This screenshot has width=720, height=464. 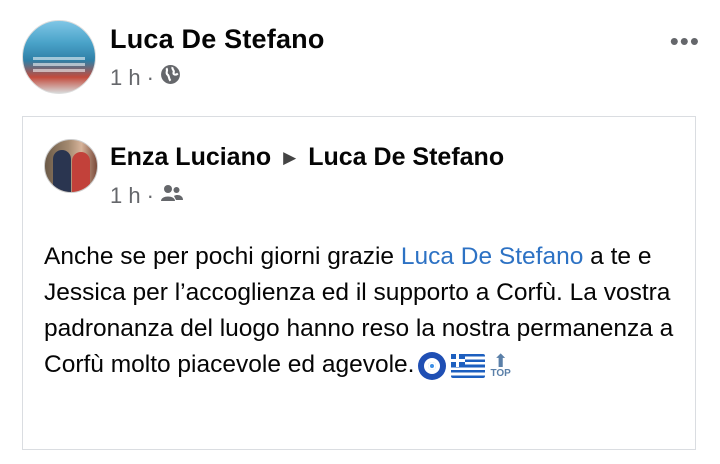 I want to click on text-part1: Anche se per pochi giorni grazie, so click(x=222, y=256).